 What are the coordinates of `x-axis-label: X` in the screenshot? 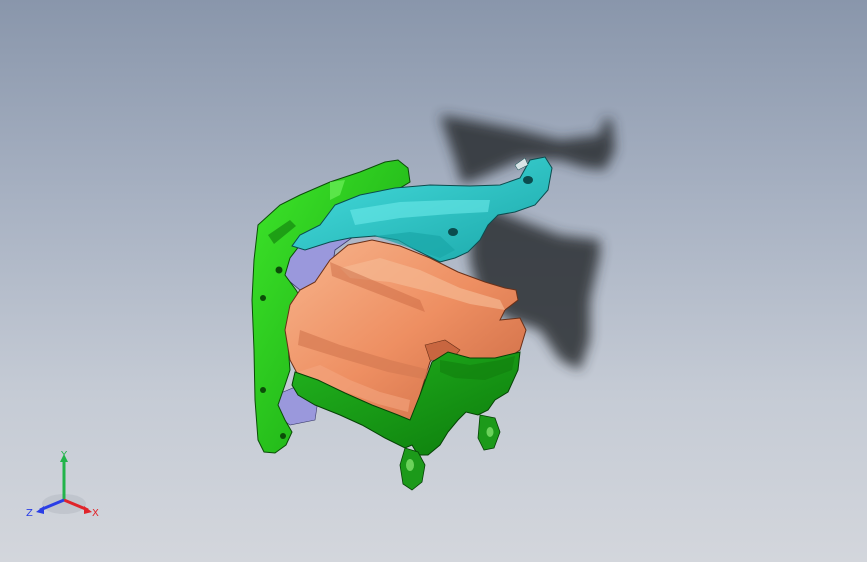 It's located at (95, 513).